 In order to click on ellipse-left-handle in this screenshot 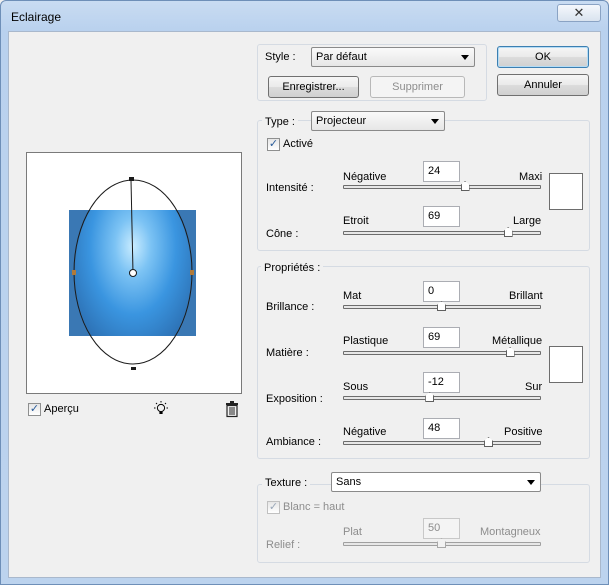, I will do `click(74, 272)`.